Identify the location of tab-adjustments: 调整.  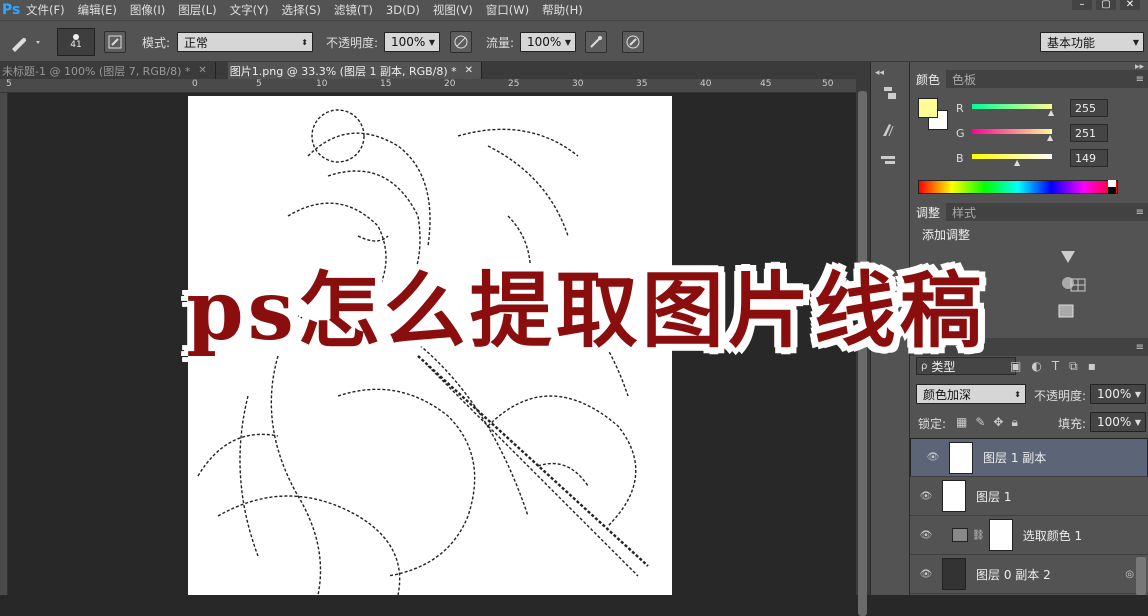
(928, 212).